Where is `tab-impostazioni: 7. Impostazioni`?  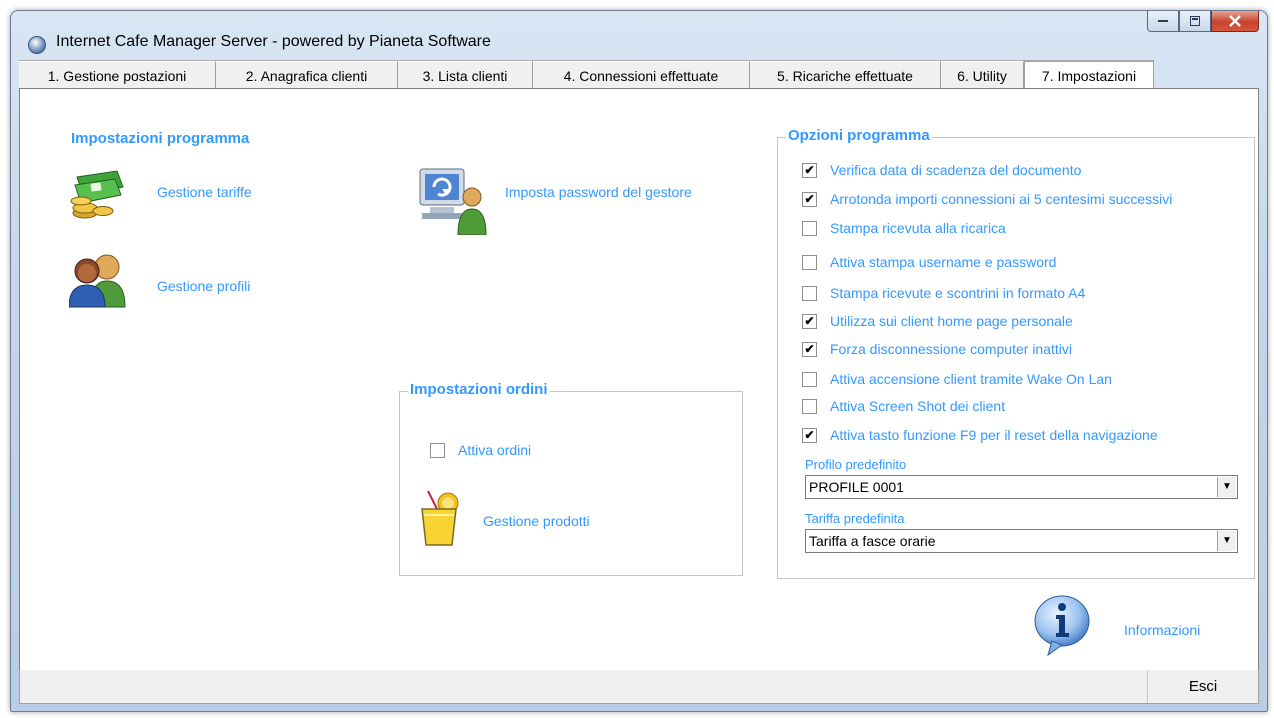
tab-impostazioni: 7. Impostazioni is located at coordinates (1089, 76).